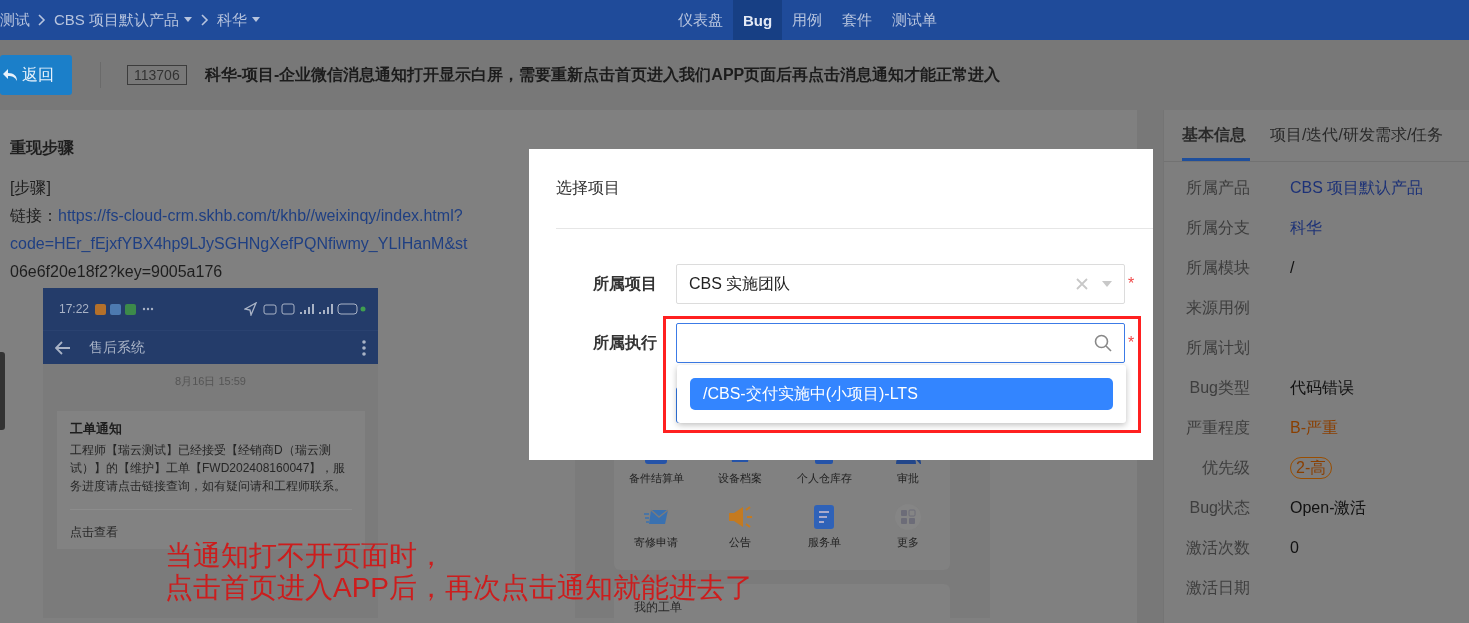 The width and height of the screenshot is (1469, 623). What do you see at coordinates (1357, 188) in the screenshot?
I see `field-link: CBS 项目默认产品` at bounding box center [1357, 188].